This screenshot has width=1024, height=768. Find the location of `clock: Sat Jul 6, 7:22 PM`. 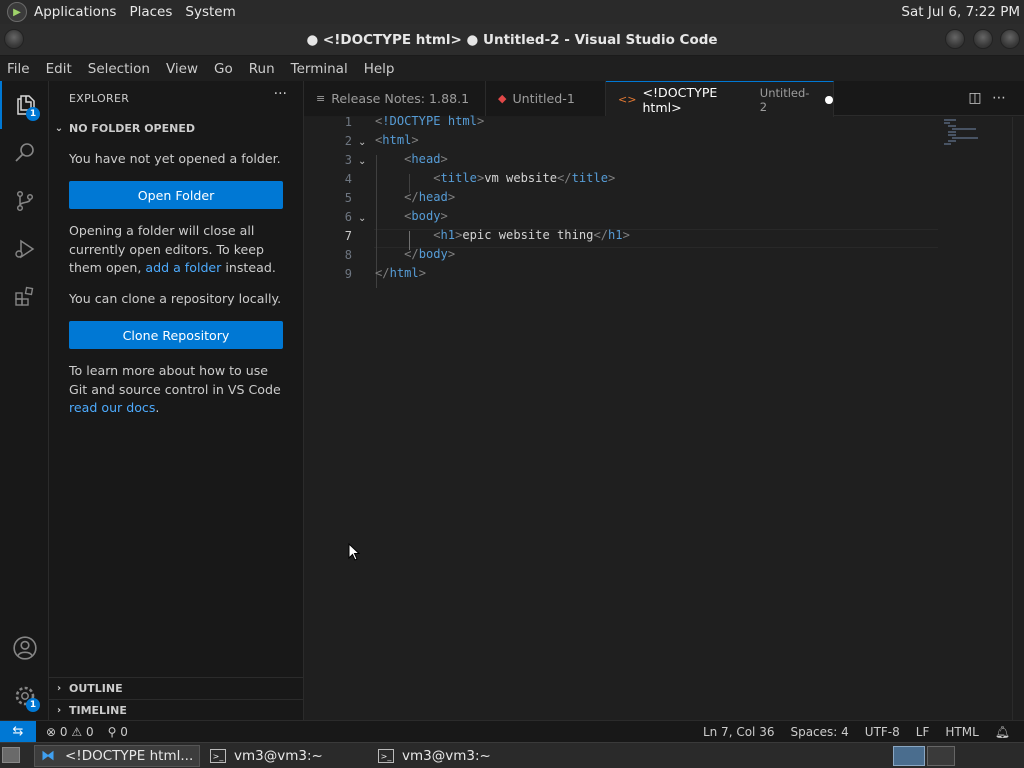

clock: Sat Jul 6, 7:22 PM is located at coordinates (960, 12).